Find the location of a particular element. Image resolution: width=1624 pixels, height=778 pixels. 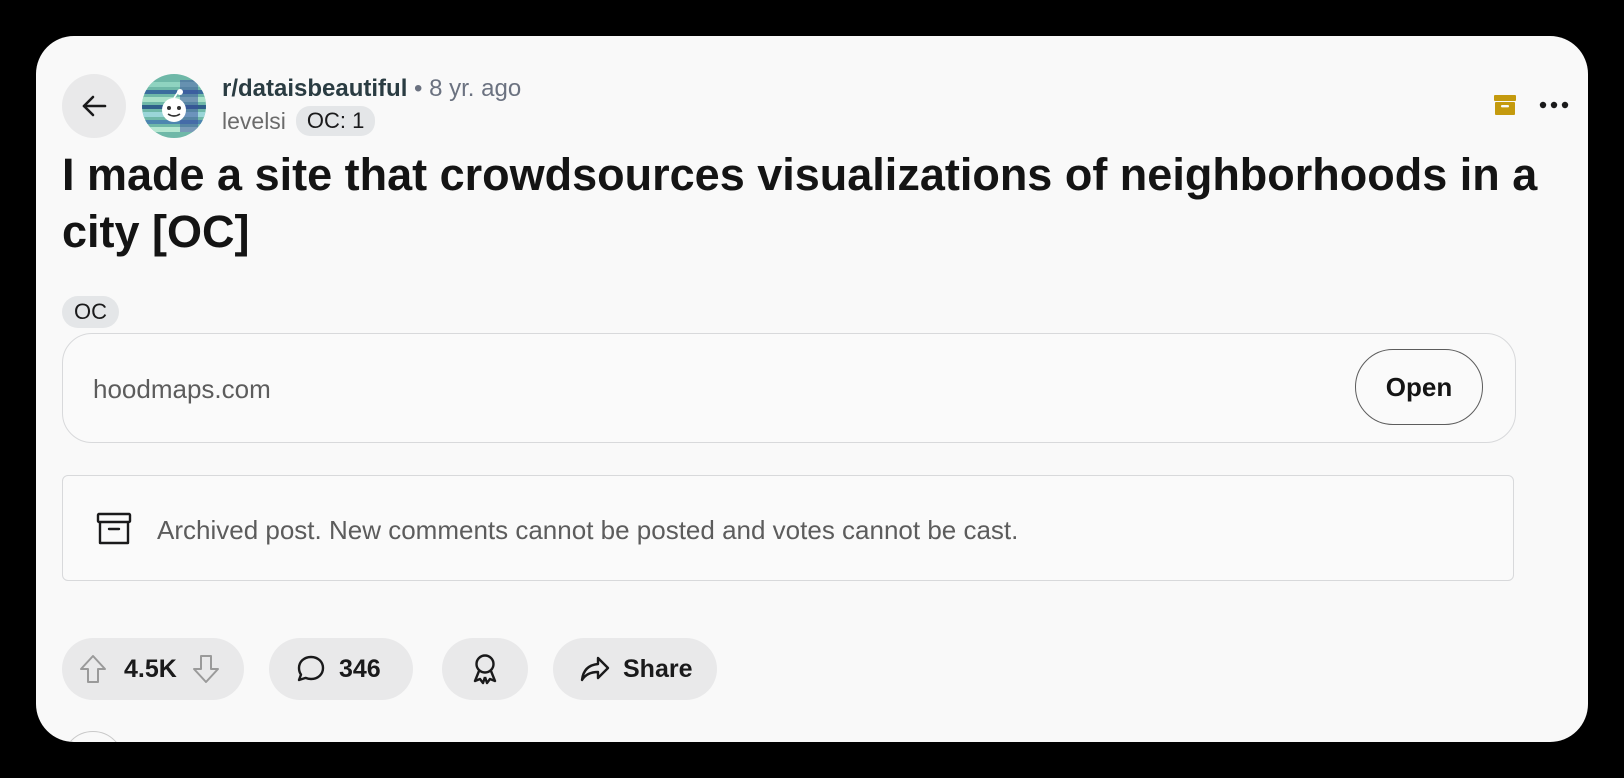

archive-box-icon is located at coordinates (1505, 105).